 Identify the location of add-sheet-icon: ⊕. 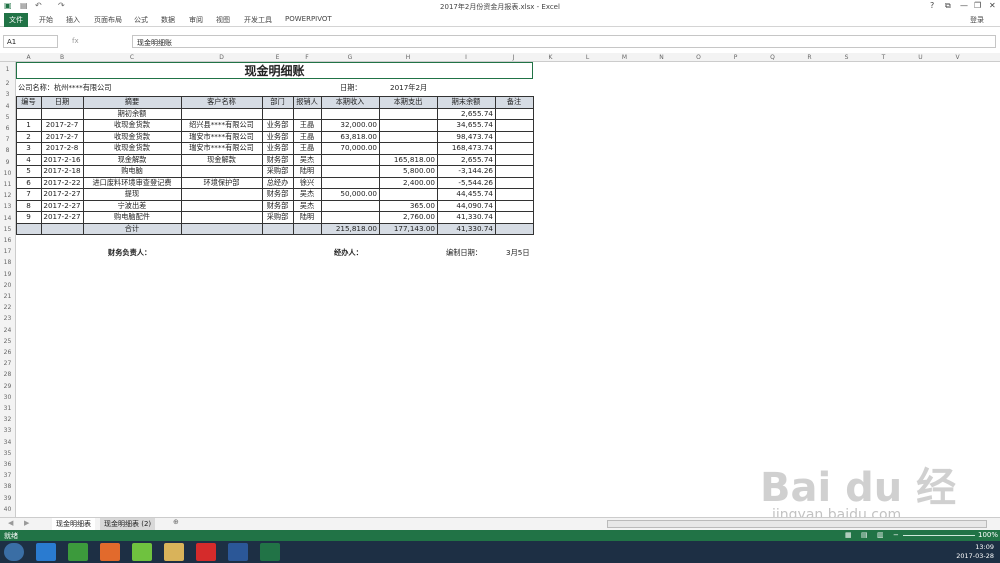
(176, 522).